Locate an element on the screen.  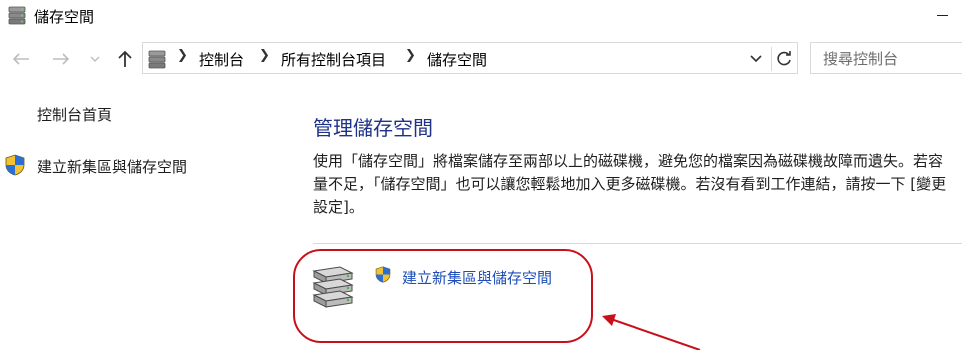
up-button is located at coordinates (125, 59).